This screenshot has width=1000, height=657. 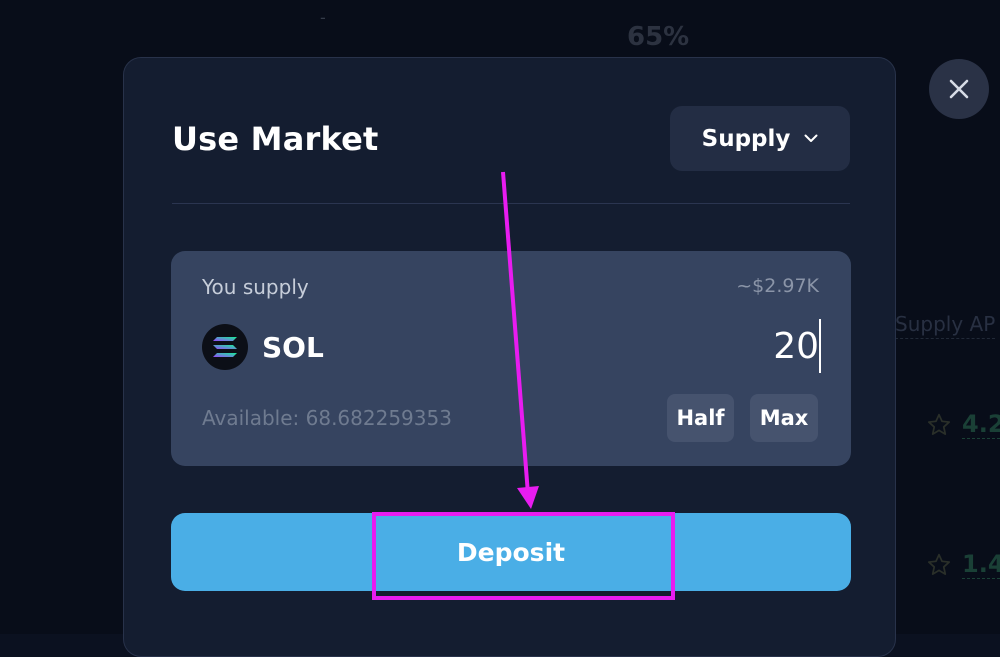 What do you see at coordinates (275, 139) in the screenshot?
I see `modal-title: Use Market` at bounding box center [275, 139].